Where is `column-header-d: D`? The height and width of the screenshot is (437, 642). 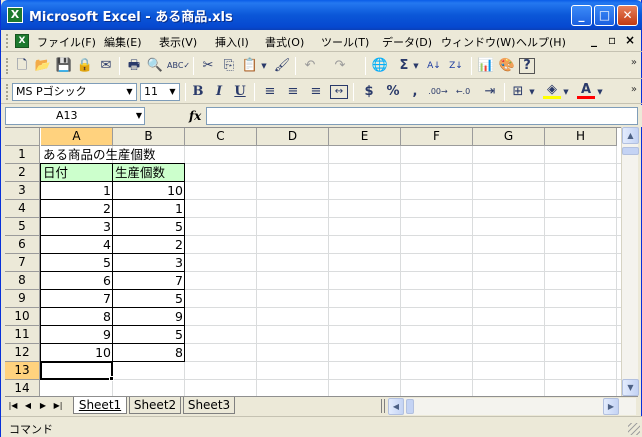
column-header-d: D is located at coordinates (293, 137).